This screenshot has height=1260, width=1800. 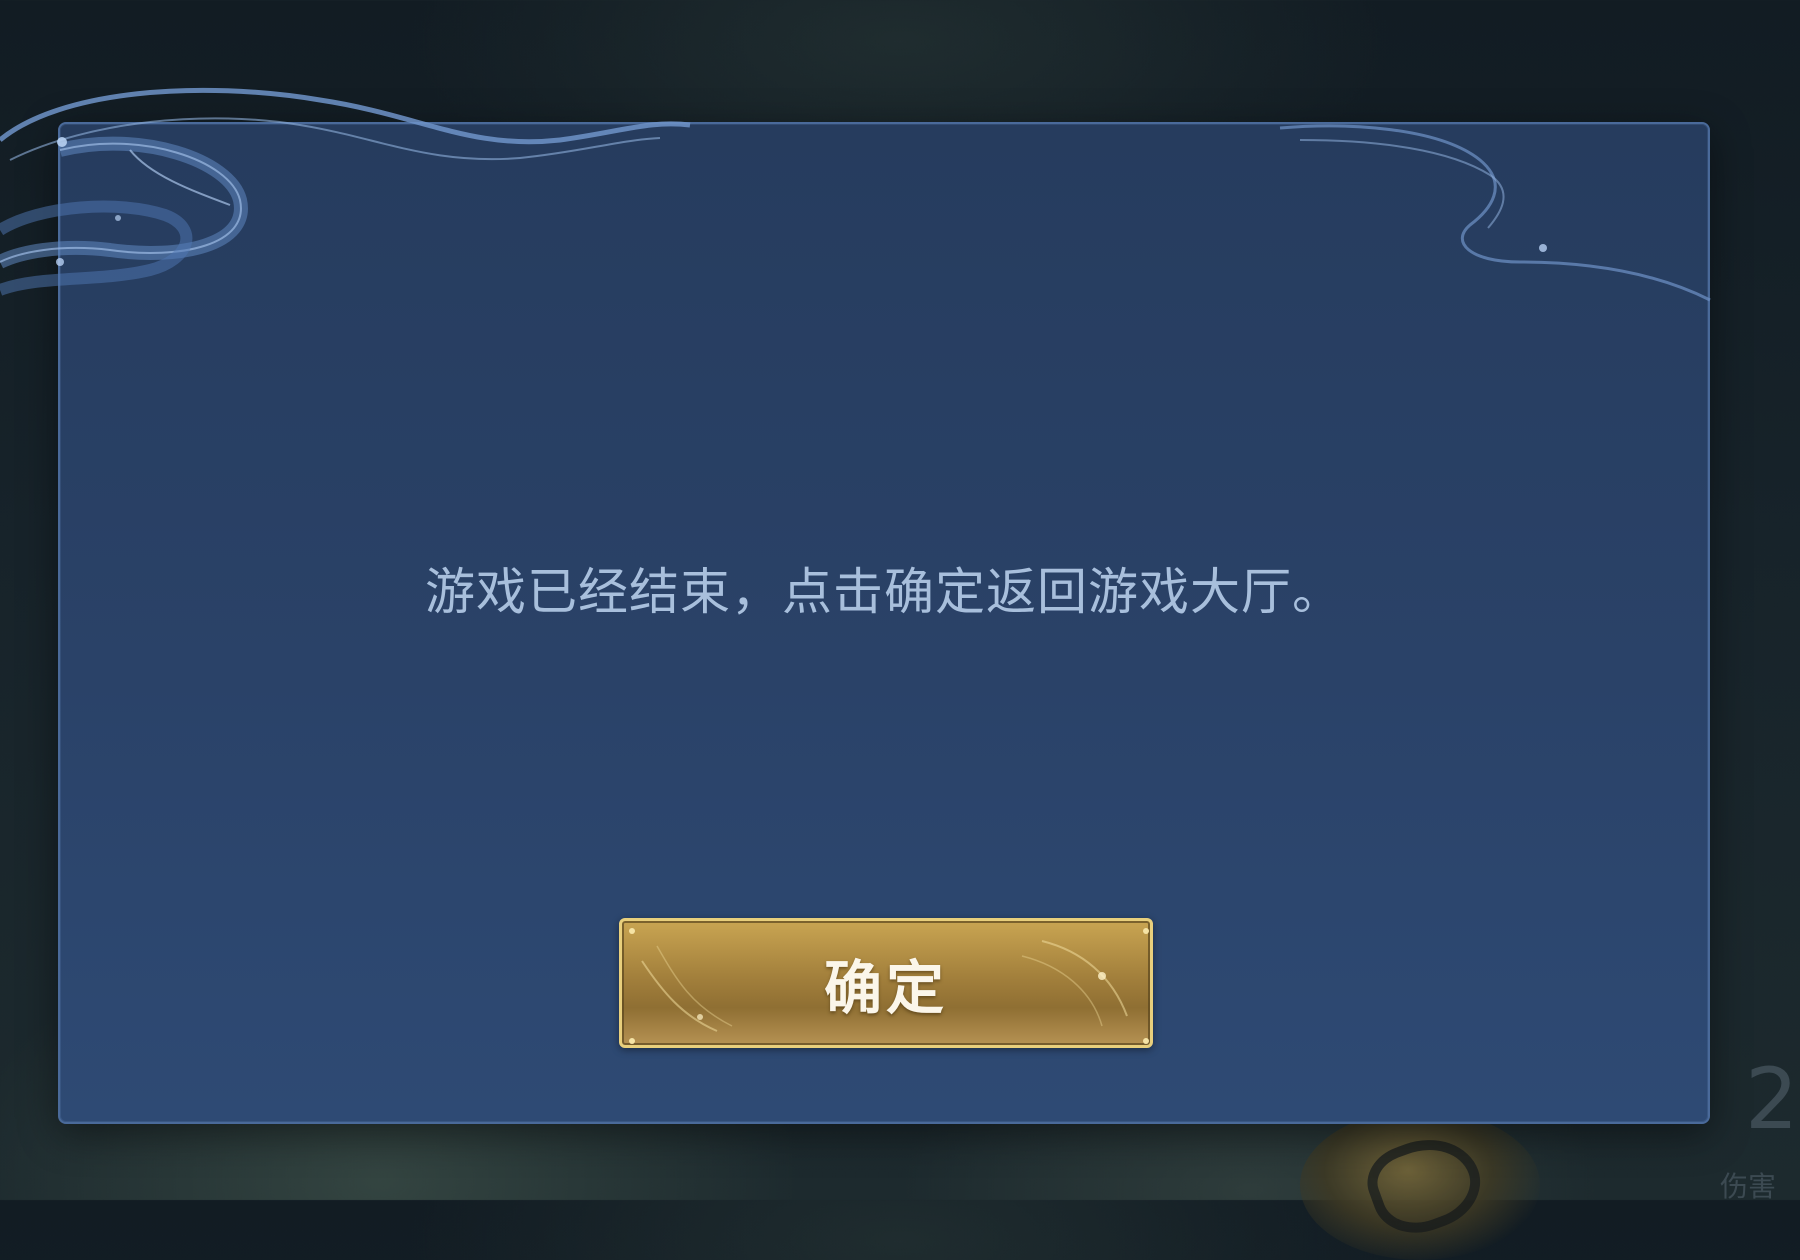 What do you see at coordinates (1772, 1099) in the screenshot?
I see `background-number: 2` at bounding box center [1772, 1099].